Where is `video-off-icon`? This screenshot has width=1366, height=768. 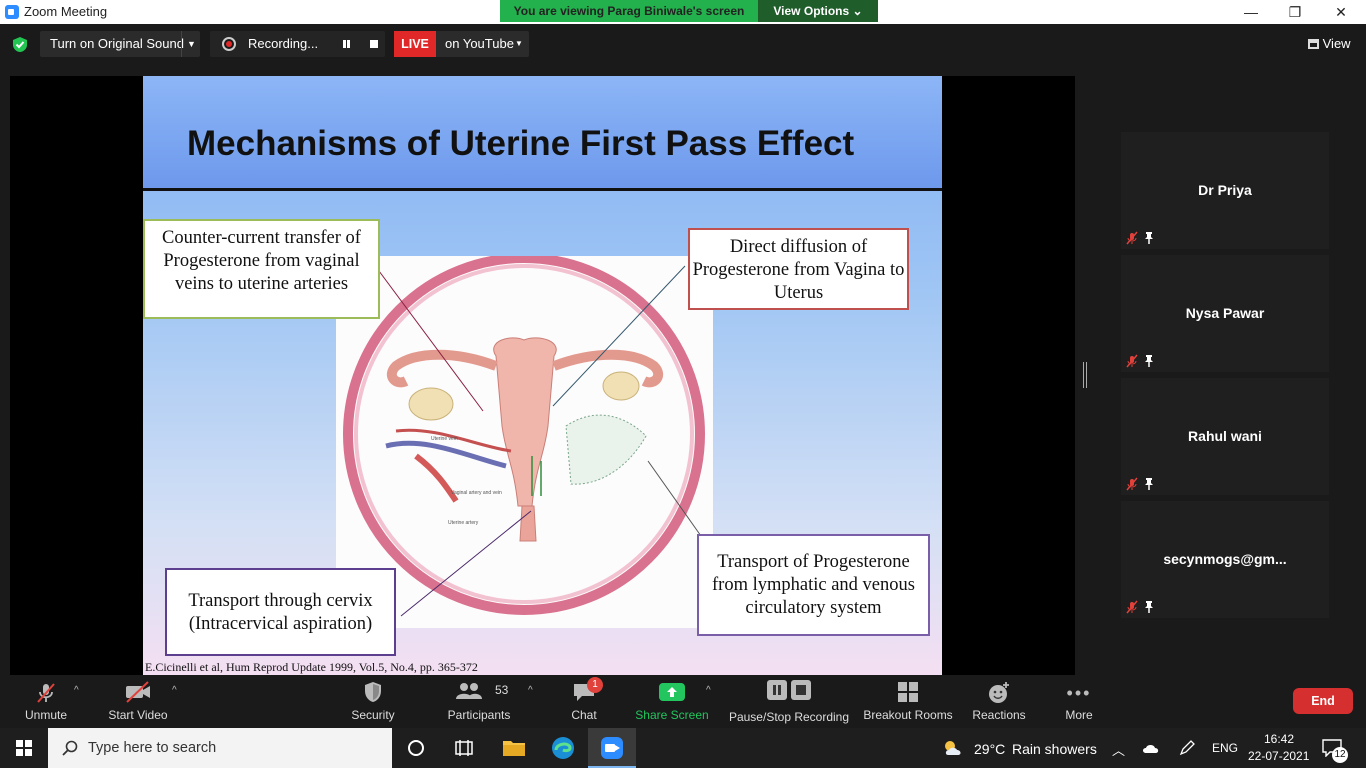 video-off-icon is located at coordinates (138, 692).